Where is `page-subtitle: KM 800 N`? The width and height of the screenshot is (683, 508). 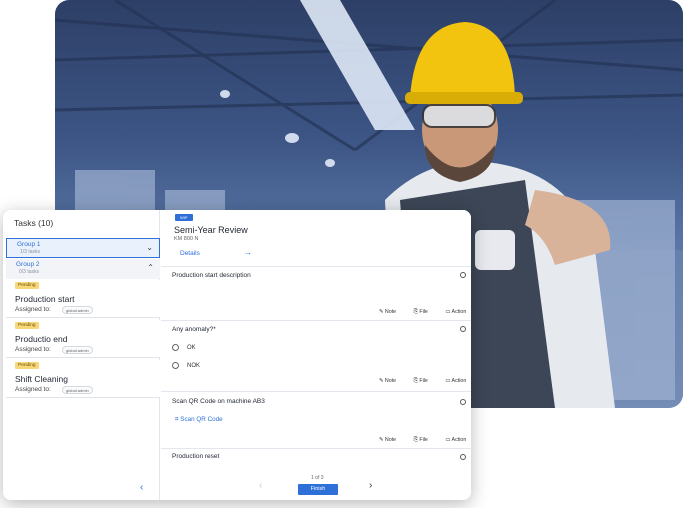
page-subtitle: KM 800 N is located at coordinates (186, 239).